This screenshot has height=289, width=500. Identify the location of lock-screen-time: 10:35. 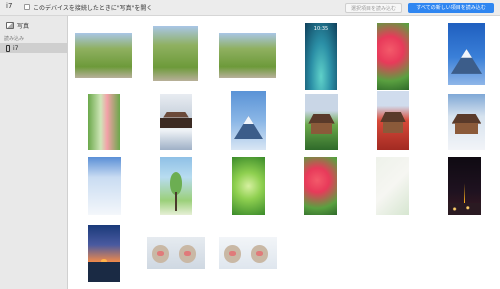
(321, 29).